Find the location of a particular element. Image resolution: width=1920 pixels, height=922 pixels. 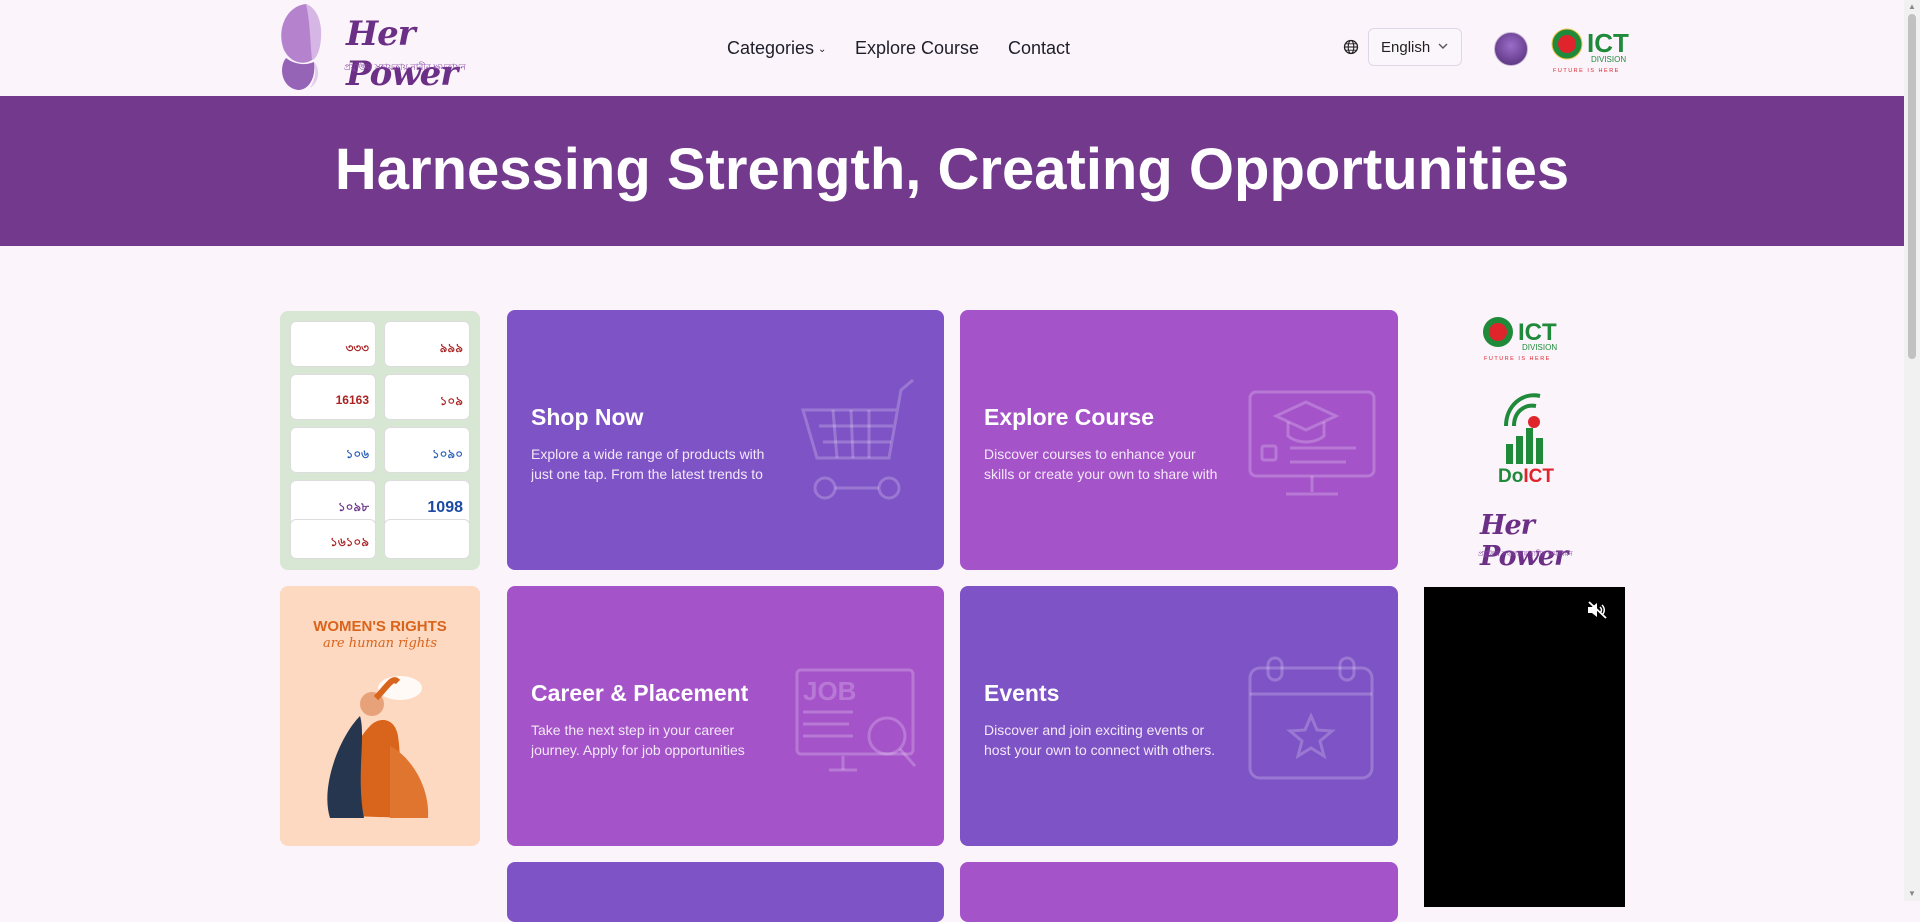

doict-logo: DoICT is located at coordinates (1527, 436).